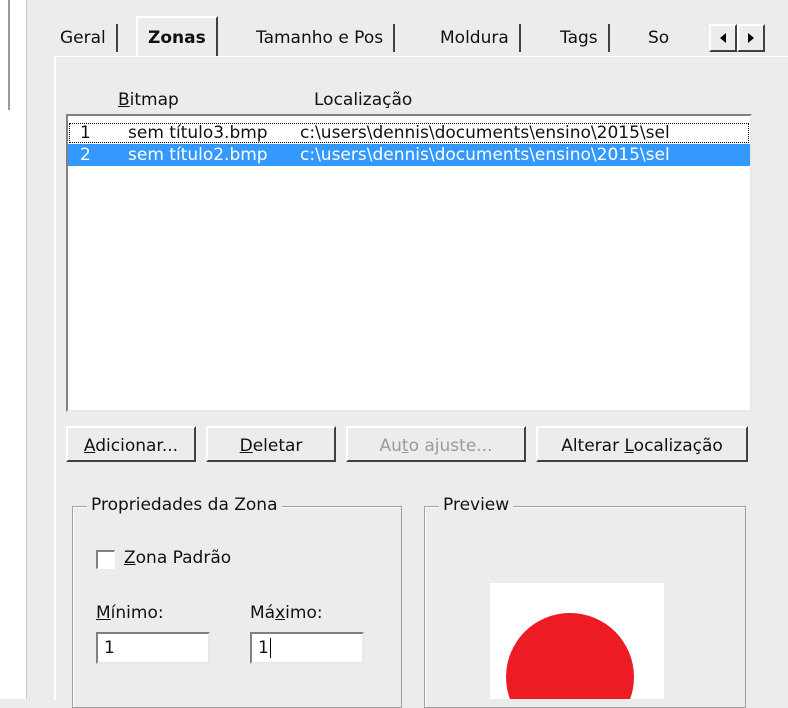 The image size is (788, 708). Describe the element at coordinates (130, 558) in the screenshot. I see `default-zone-accel: Z` at that location.